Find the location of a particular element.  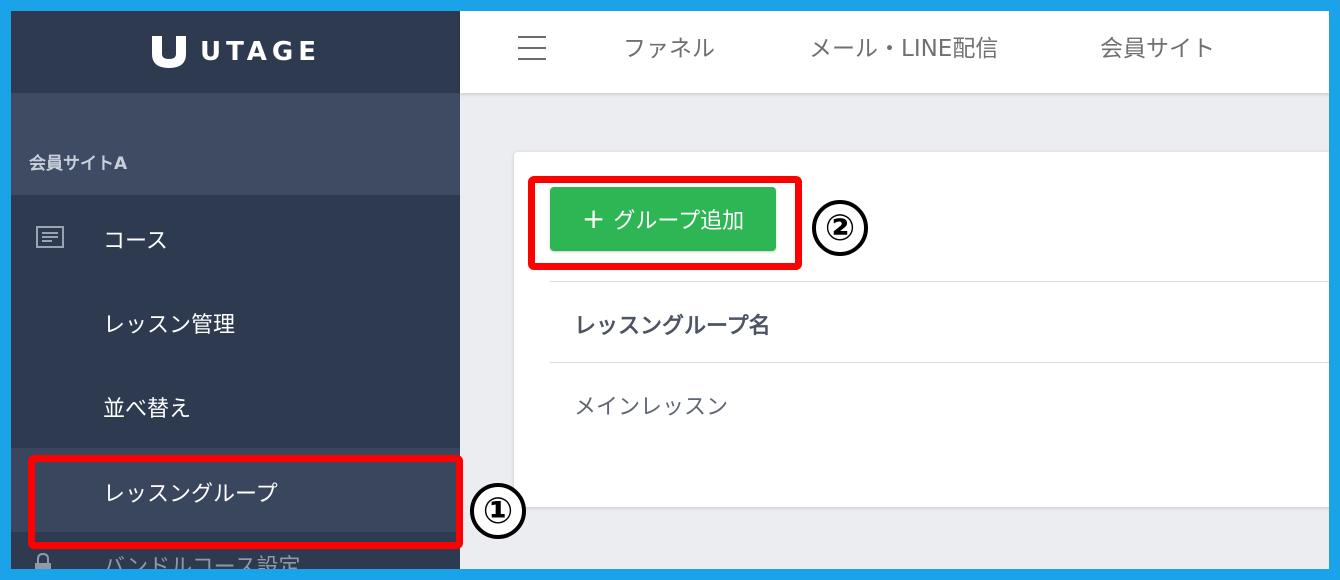

sidebar-item-lesson-management: レッスン管理 is located at coordinates (235, 321).